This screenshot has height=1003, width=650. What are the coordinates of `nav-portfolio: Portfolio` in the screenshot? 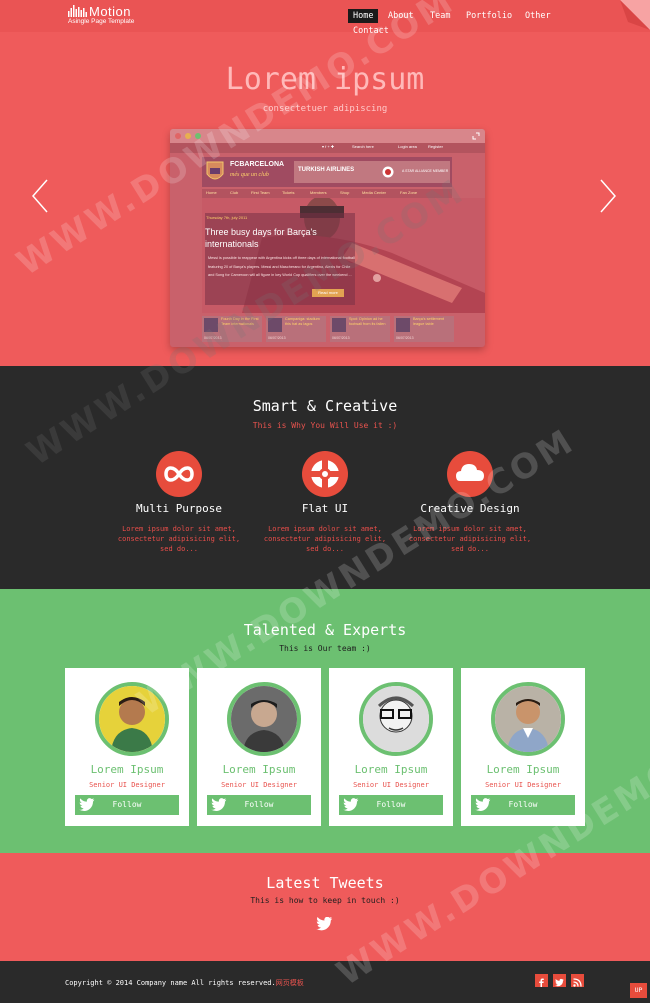 It's located at (489, 16).